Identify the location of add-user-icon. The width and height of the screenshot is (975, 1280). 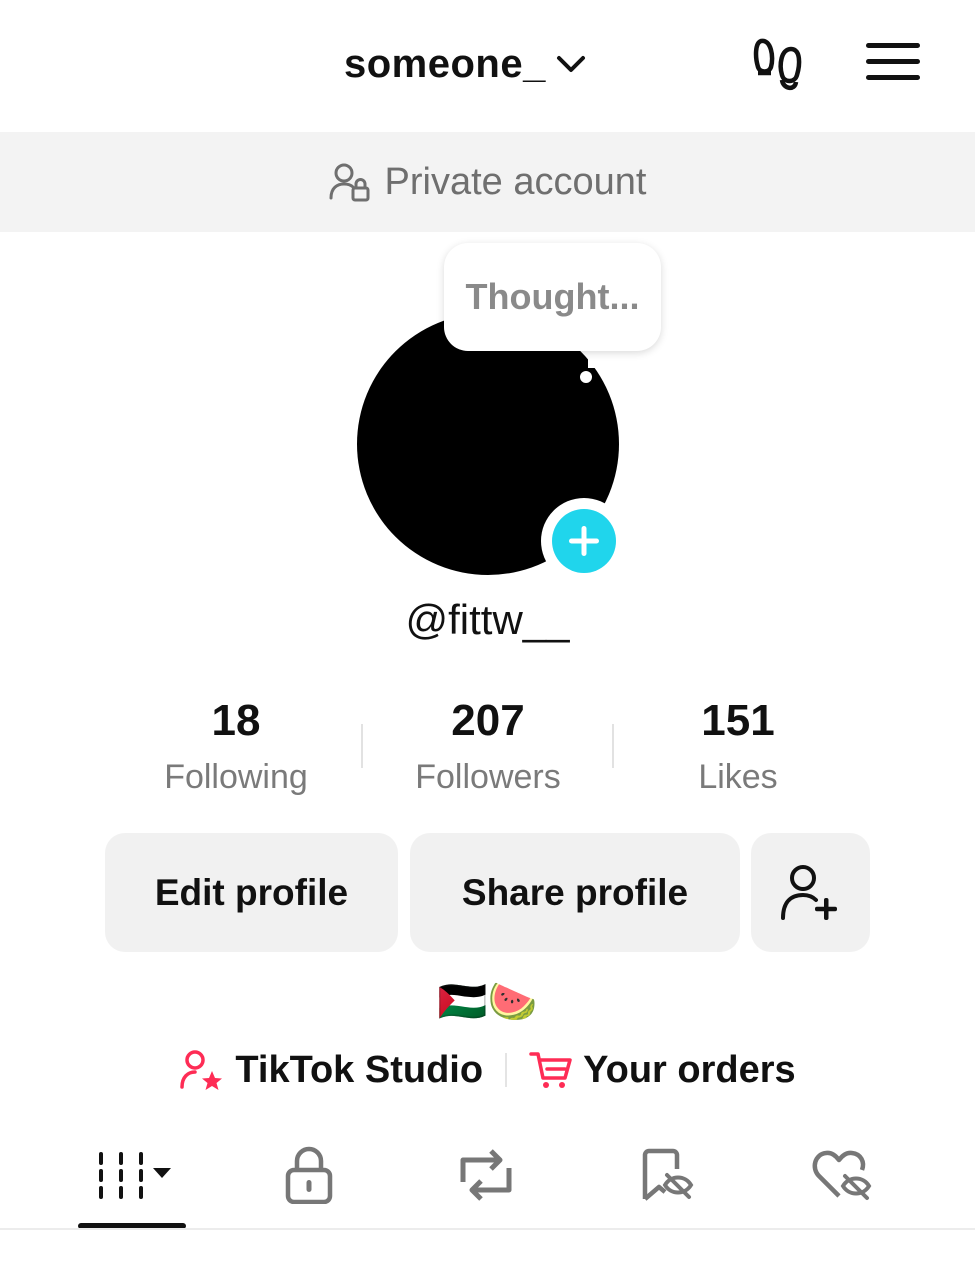
(808, 892).